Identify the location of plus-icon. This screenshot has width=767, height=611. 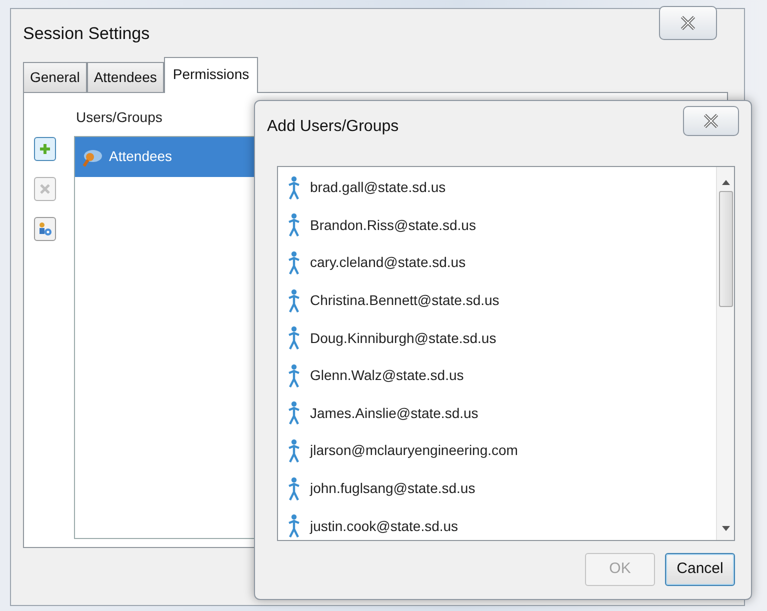
(45, 148).